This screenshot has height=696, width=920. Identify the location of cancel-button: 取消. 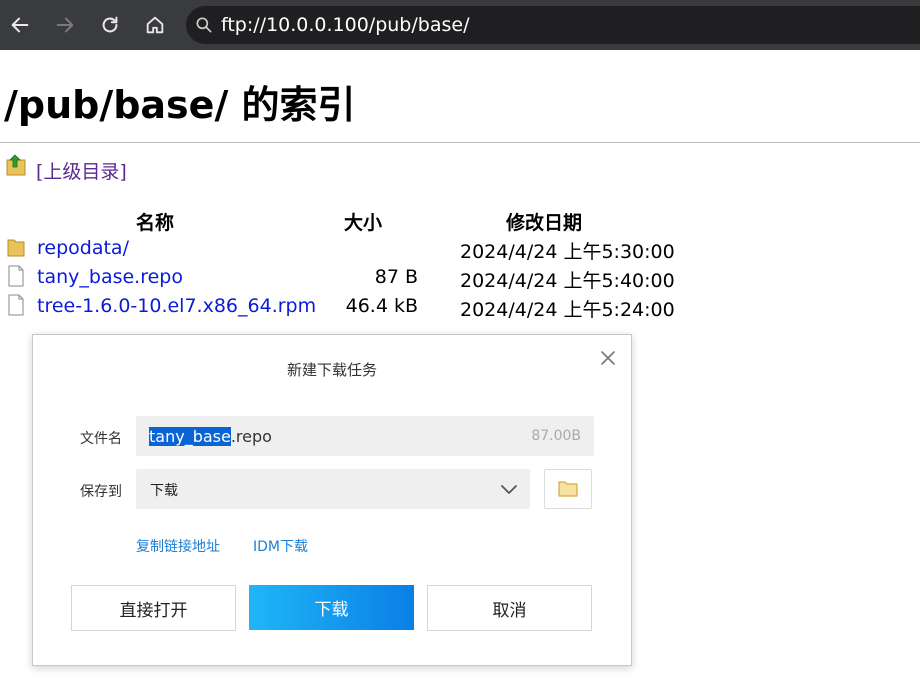
(509, 608).